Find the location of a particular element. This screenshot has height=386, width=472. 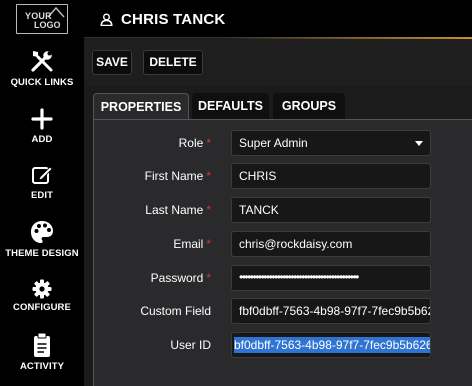

sidebar-item-add: ADD is located at coordinates (42, 126).